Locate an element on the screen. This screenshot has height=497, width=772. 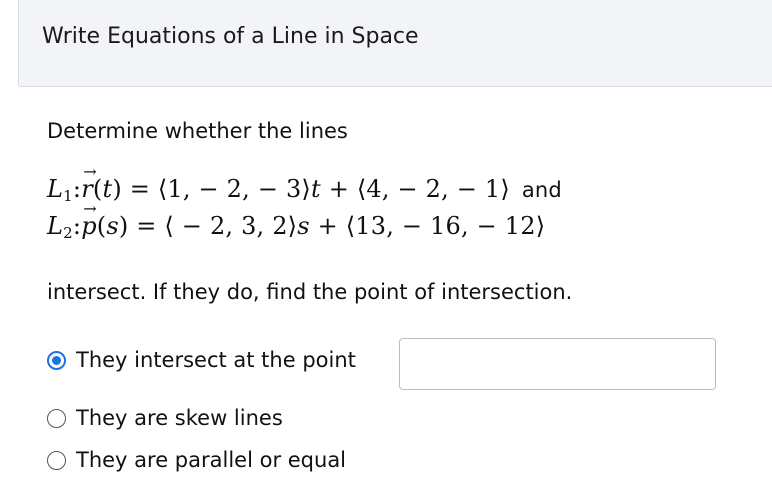
line2-colon: : is located at coordinates (77, 226).